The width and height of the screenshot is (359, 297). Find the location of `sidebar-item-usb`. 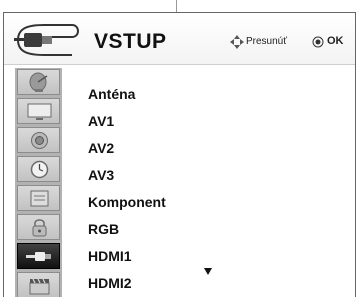

sidebar-item-usb is located at coordinates (38, 284).